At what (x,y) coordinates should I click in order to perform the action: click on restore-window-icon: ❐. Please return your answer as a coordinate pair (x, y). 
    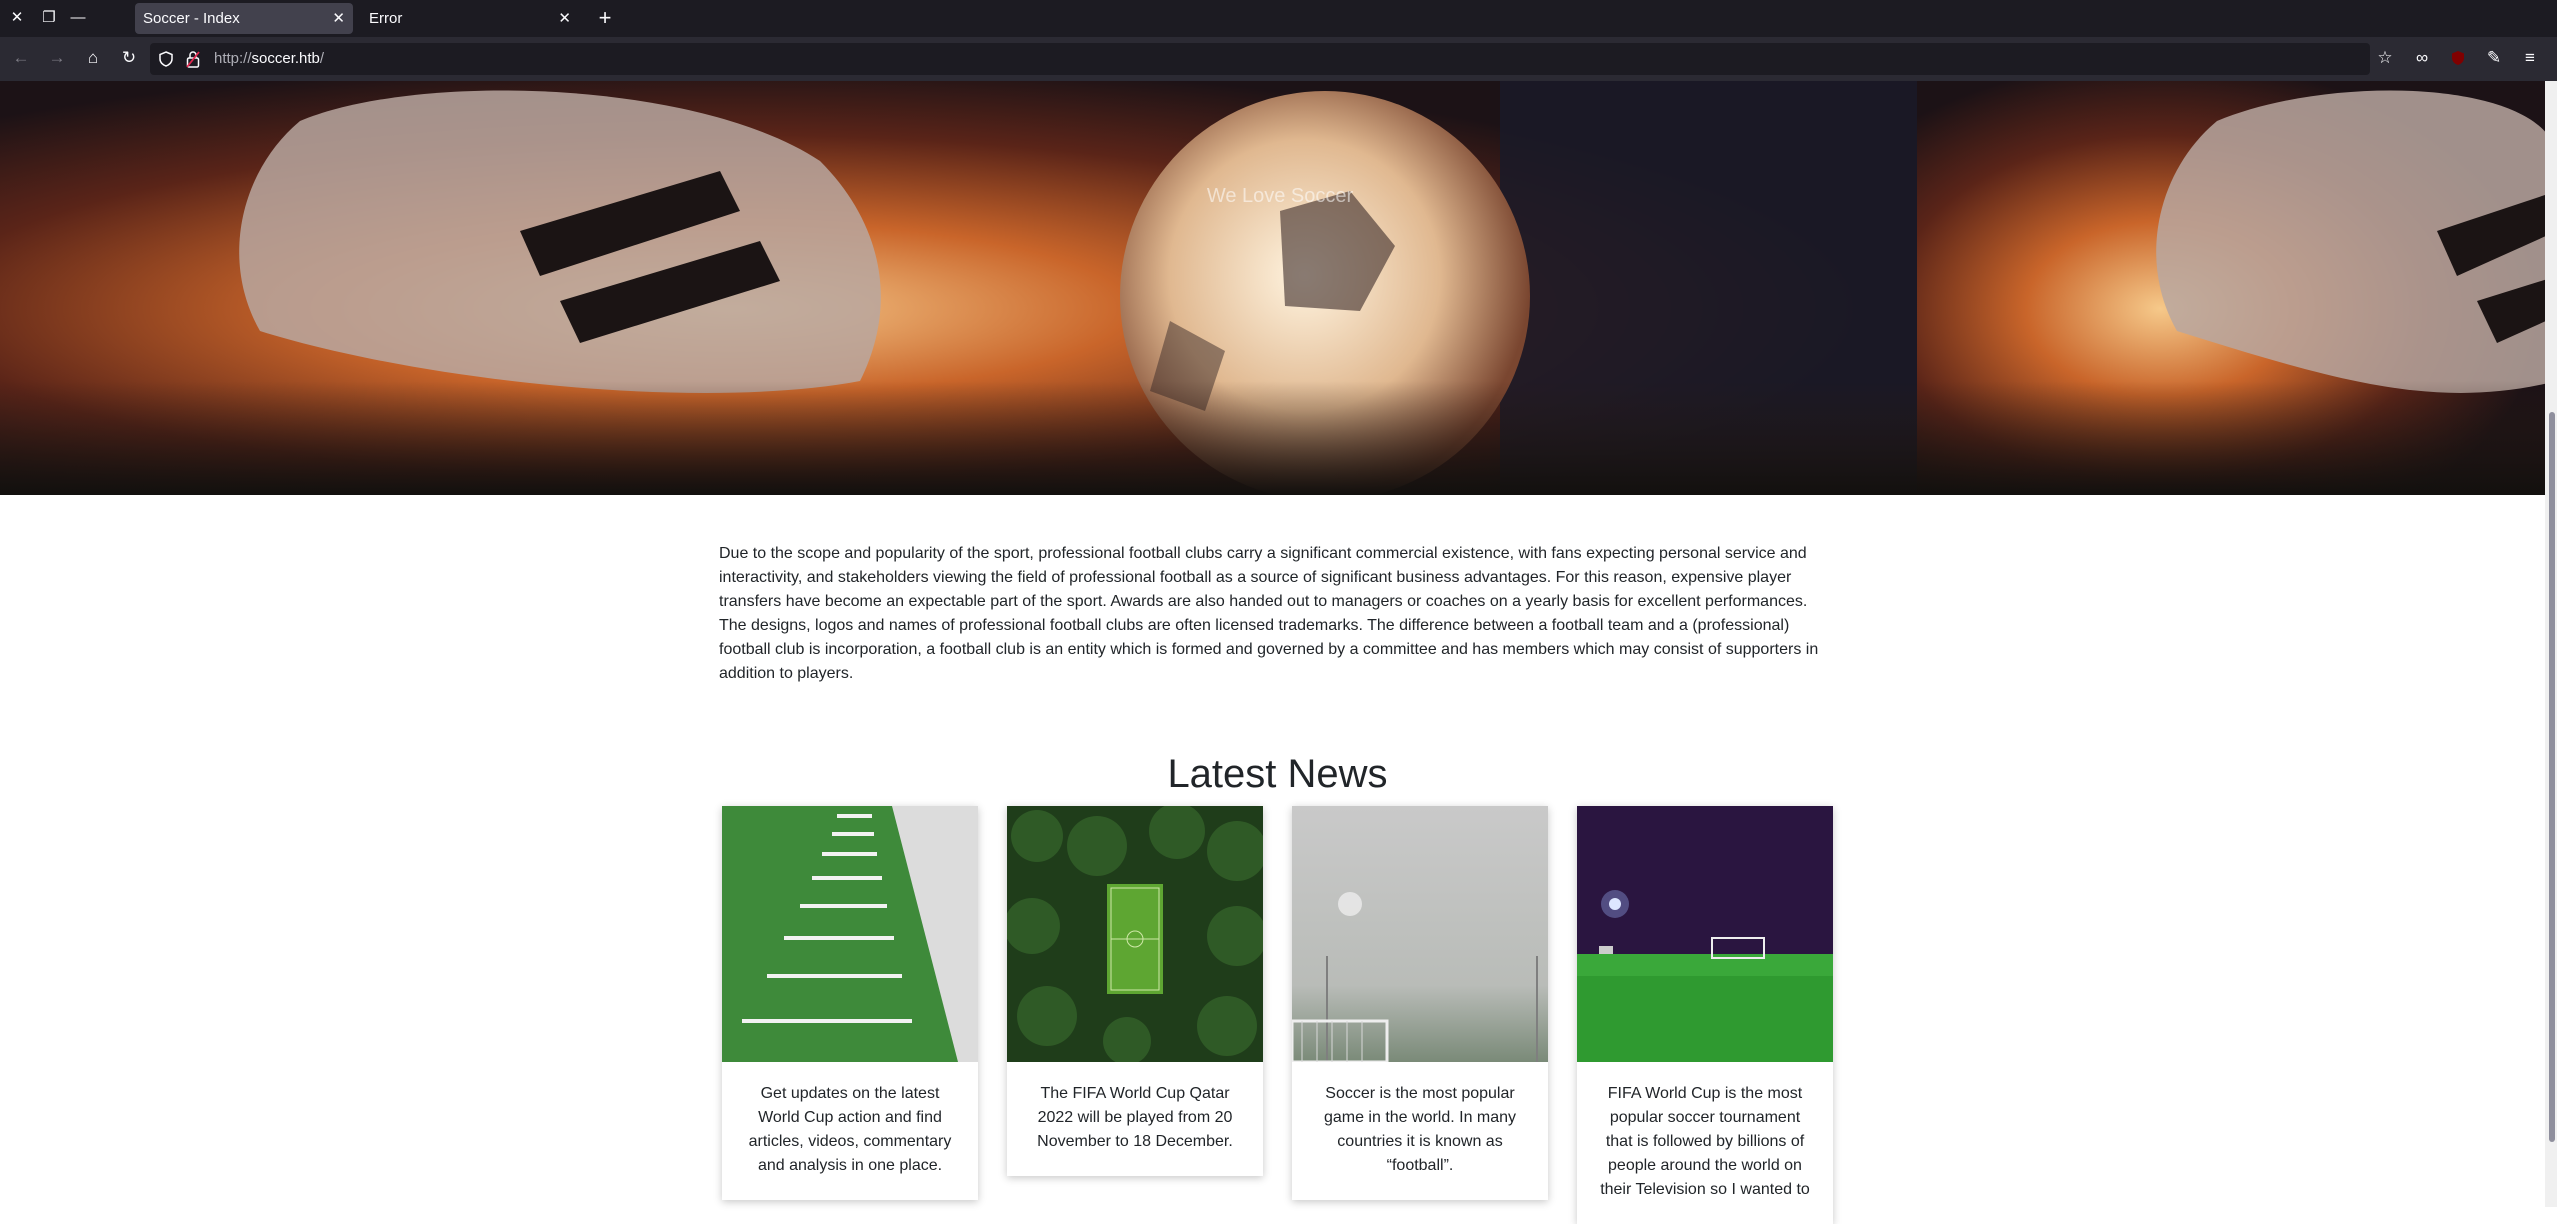
    Looking at the image, I should click on (49, 18).